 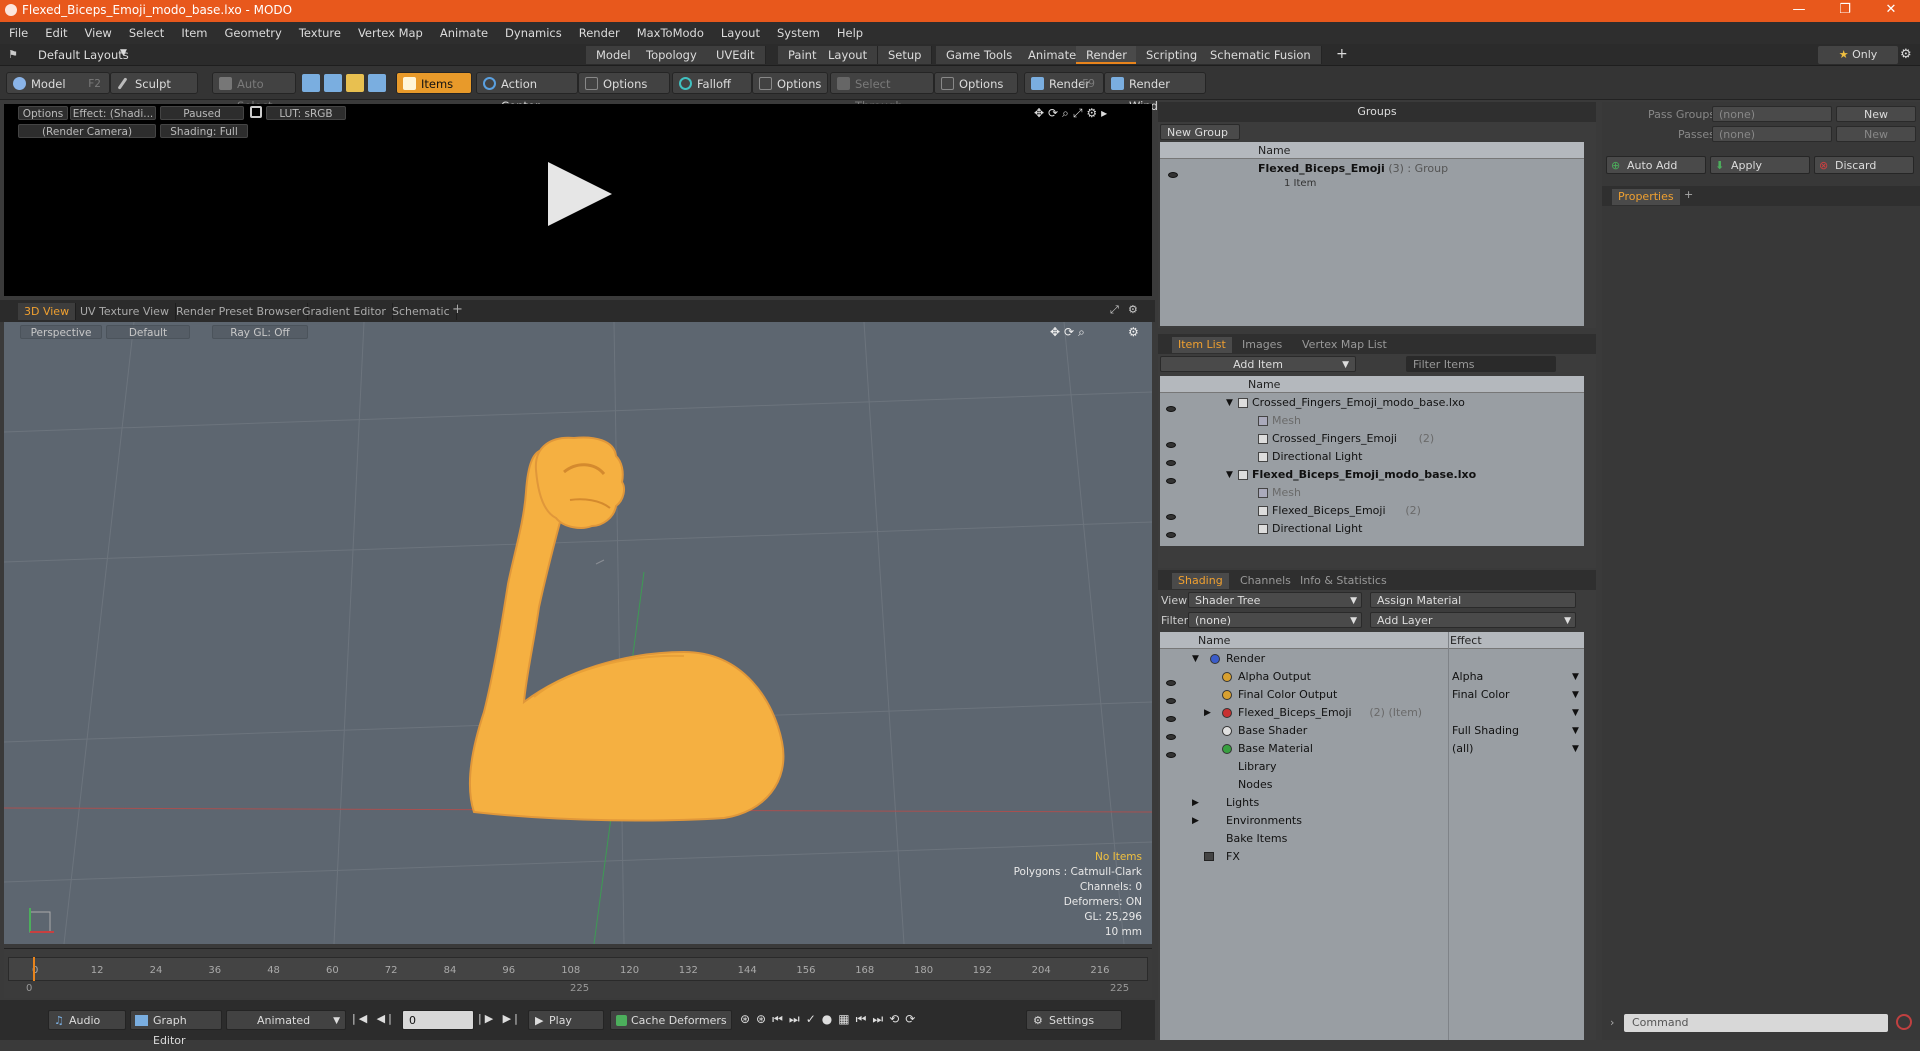 What do you see at coordinates (1069, 332) in the screenshot?
I see `viewport-nav-icons: ✥⟳⌕` at bounding box center [1069, 332].